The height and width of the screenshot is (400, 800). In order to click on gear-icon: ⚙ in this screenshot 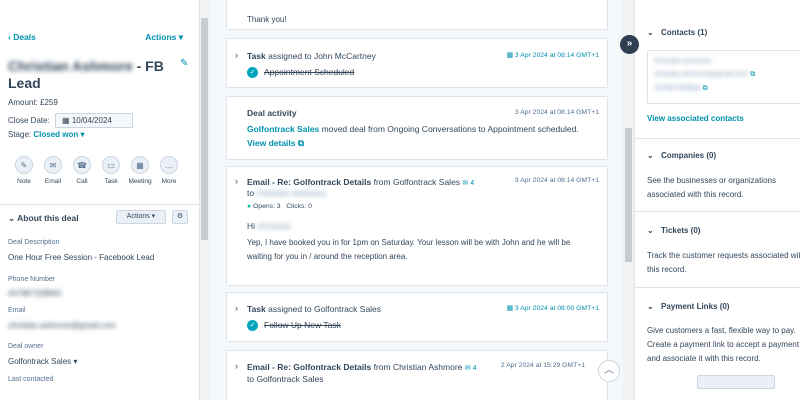, I will do `click(180, 217)`.